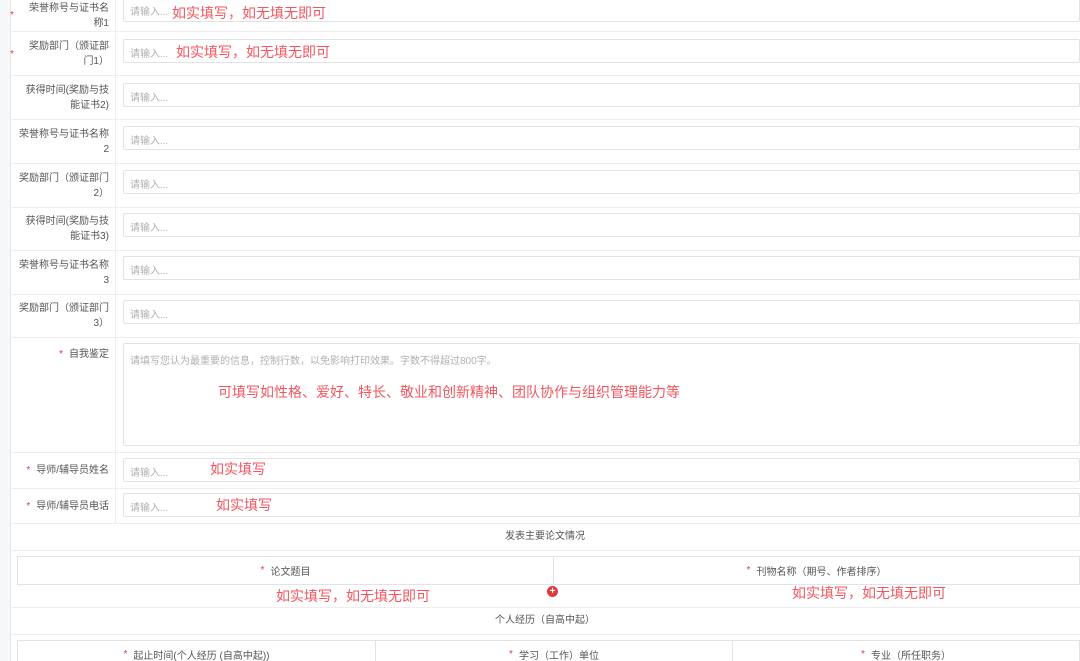 This screenshot has width=1080, height=661. What do you see at coordinates (554, 650) in the screenshot?
I see `experience-col-unit-header: * 学习（工作）单位` at bounding box center [554, 650].